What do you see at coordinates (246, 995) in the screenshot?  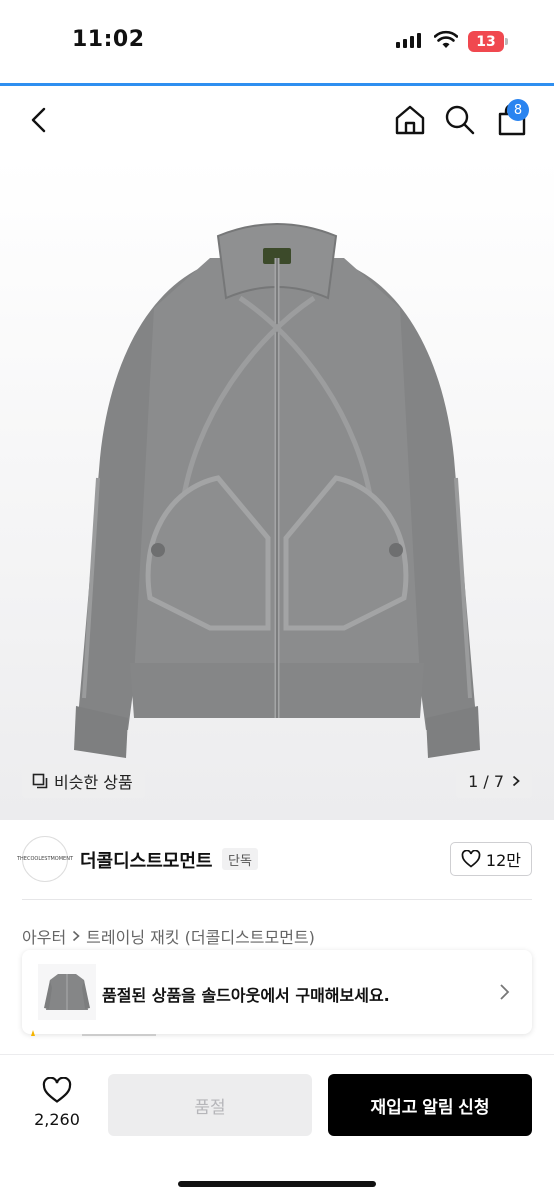 I see `soldout-banner-text: 품절된 상품을 솔드아웃에서 구매해보세요.` at bounding box center [246, 995].